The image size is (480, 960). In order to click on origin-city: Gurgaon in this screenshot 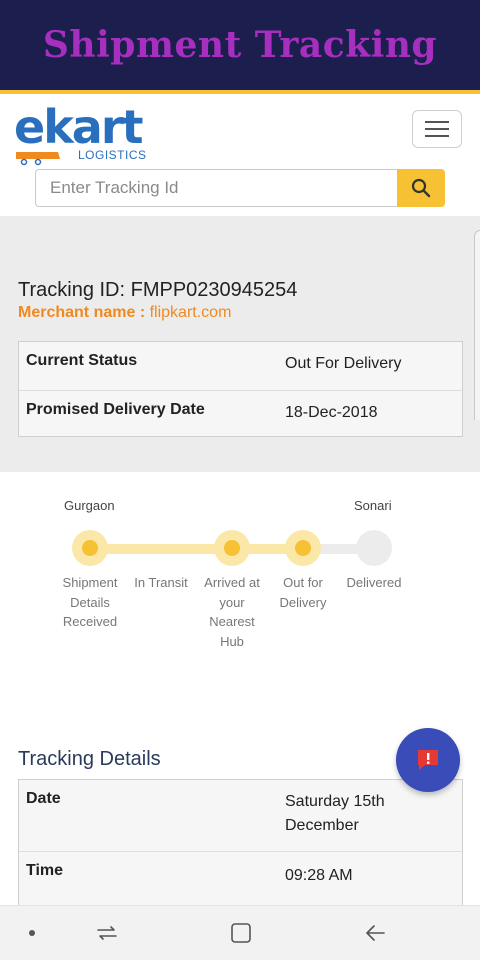, I will do `click(89, 505)`.